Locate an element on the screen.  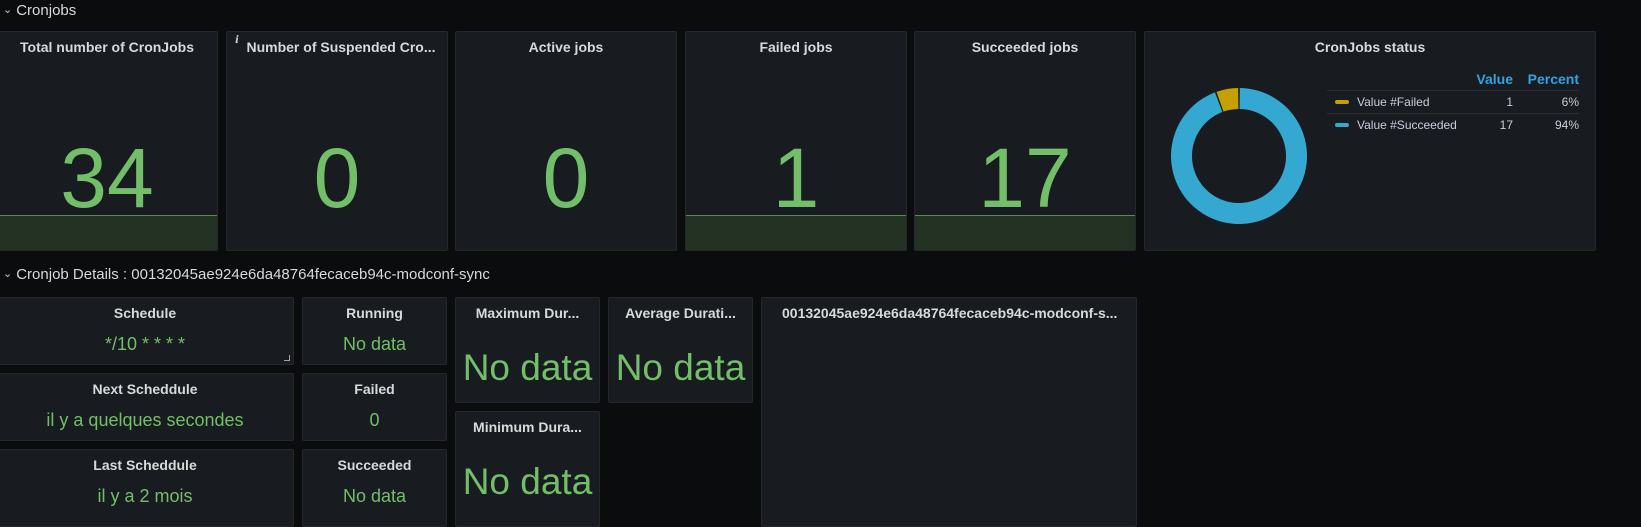
stat-panel-succeeded-jobs: Succeeded jobs 17 is located at coordinates (1025, 141).